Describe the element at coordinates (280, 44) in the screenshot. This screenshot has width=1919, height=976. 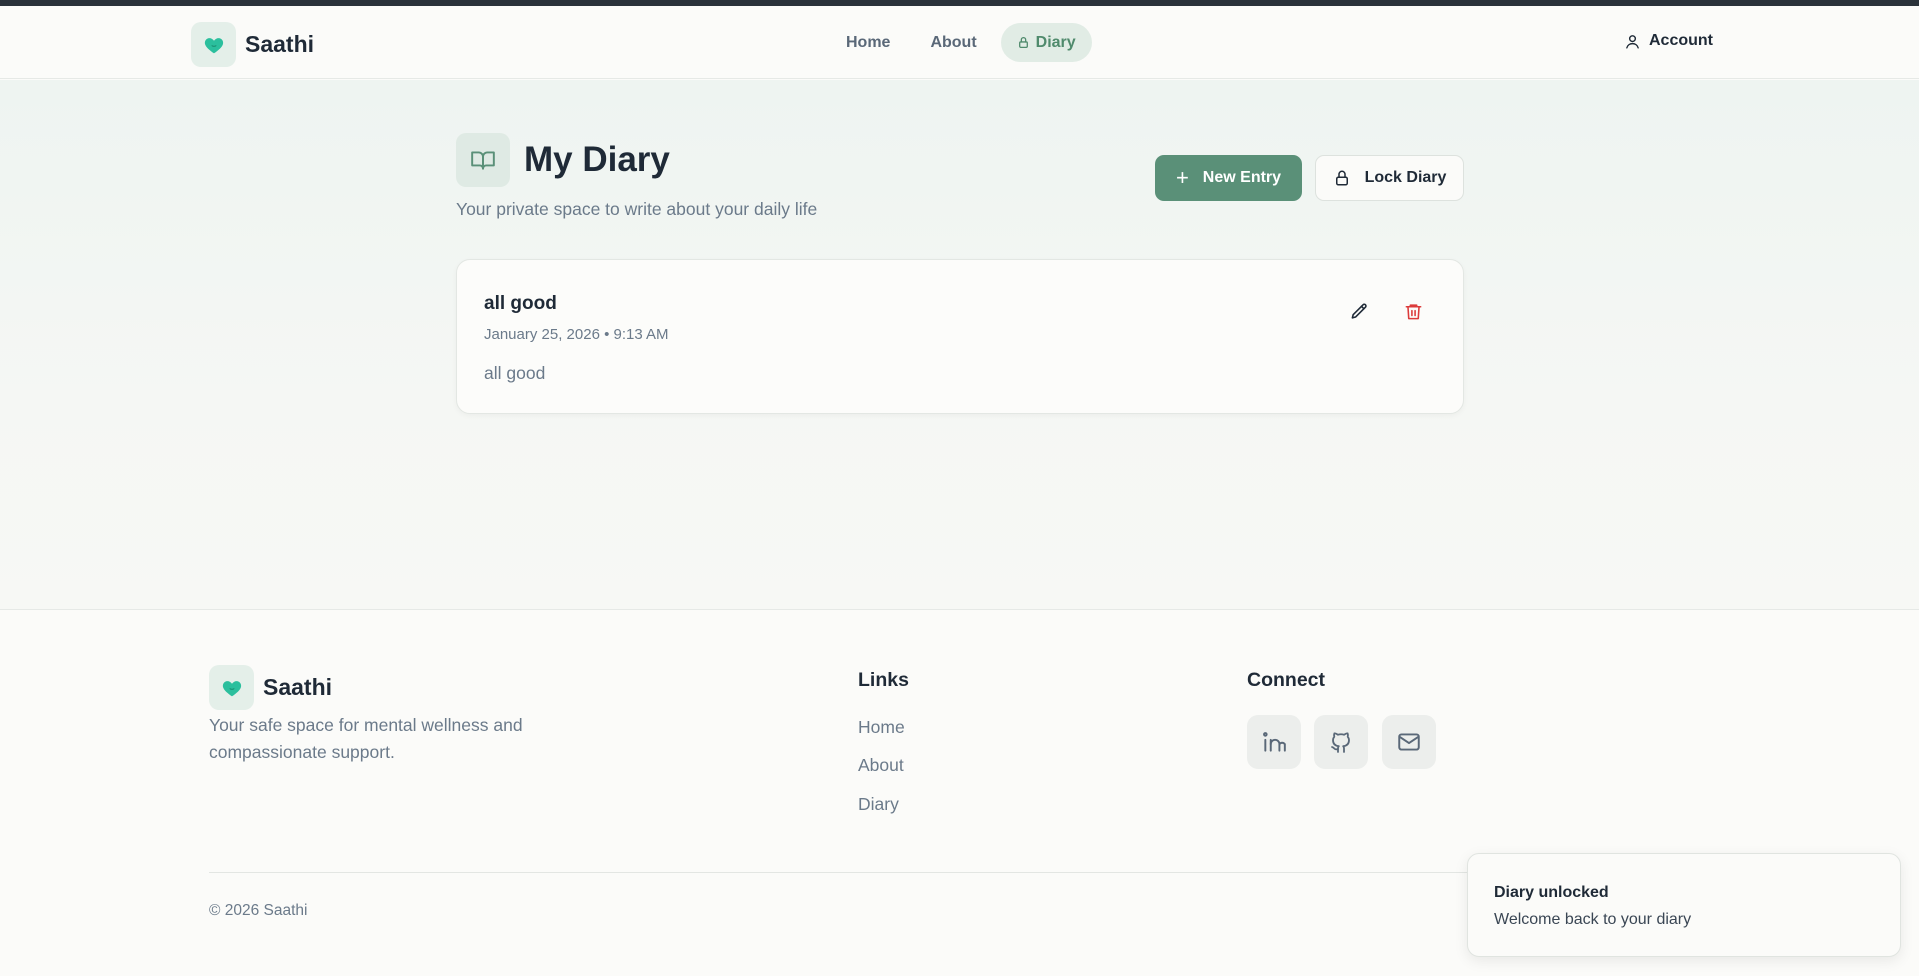
I see `brand-name: Saathi` at that location.